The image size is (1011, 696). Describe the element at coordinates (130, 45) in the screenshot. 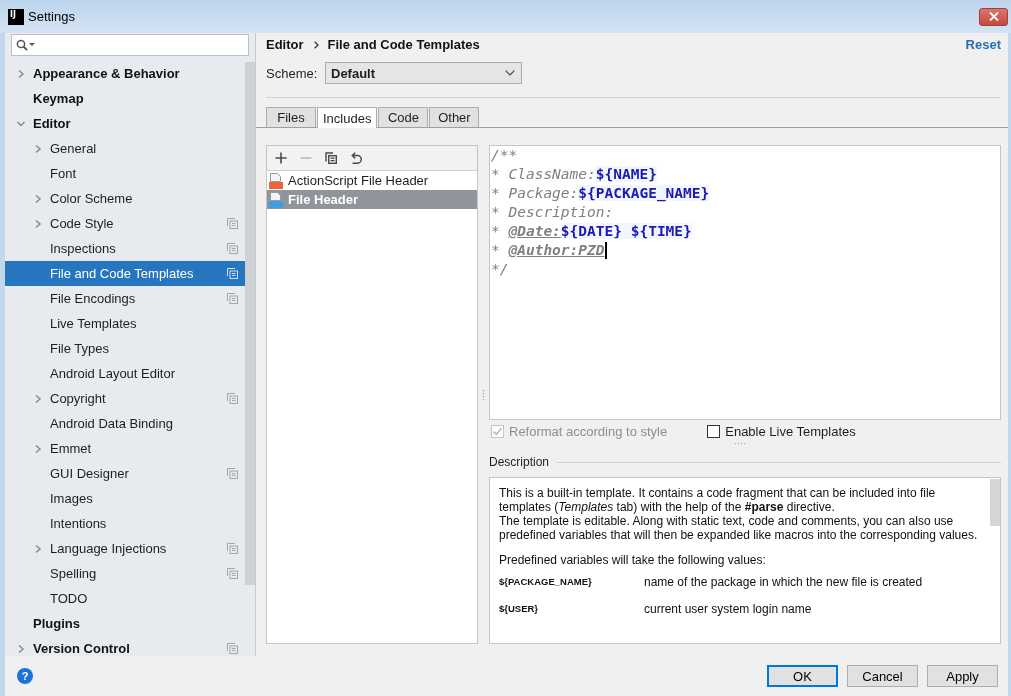

I see `search-field` at that location.